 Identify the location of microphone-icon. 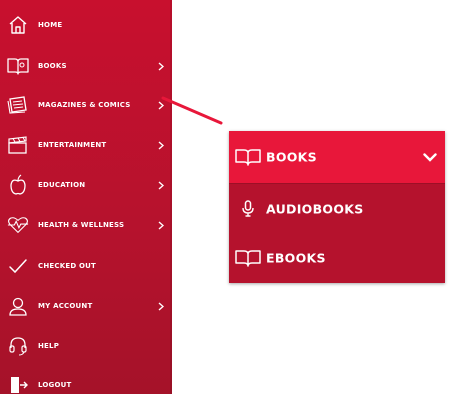
(248, 209).